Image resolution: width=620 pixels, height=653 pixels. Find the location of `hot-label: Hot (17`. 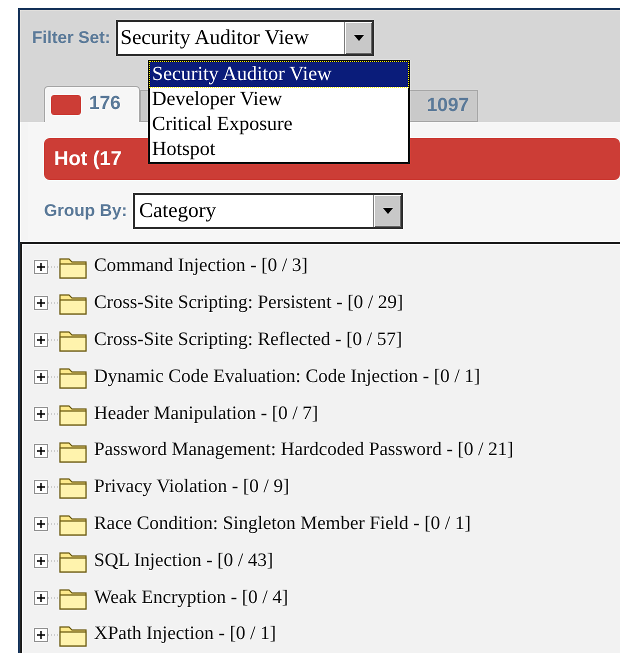

hot-label: Hot (17 is located at coordinates (88, 159).